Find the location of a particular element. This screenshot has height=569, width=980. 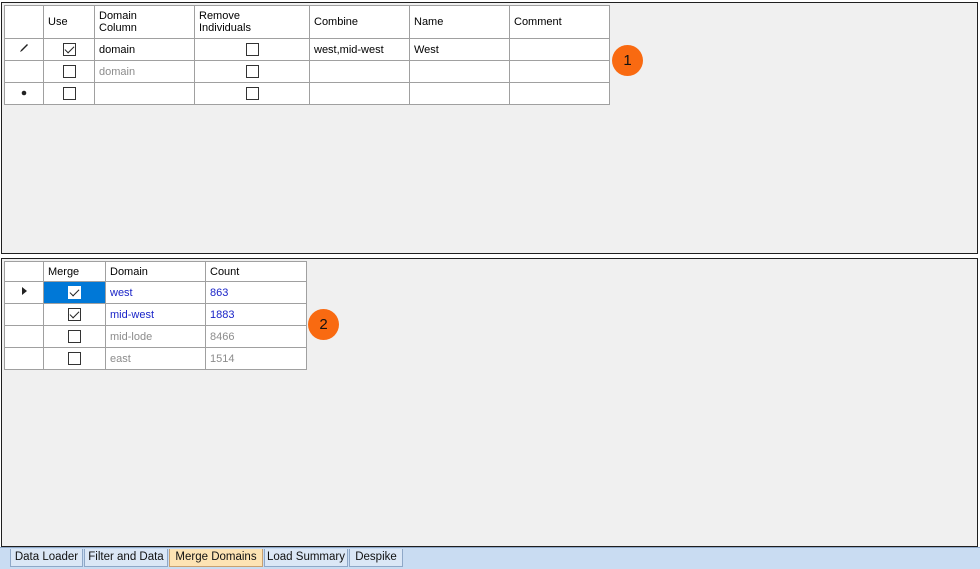

pencil-icon is located at coordinates (24, 48).